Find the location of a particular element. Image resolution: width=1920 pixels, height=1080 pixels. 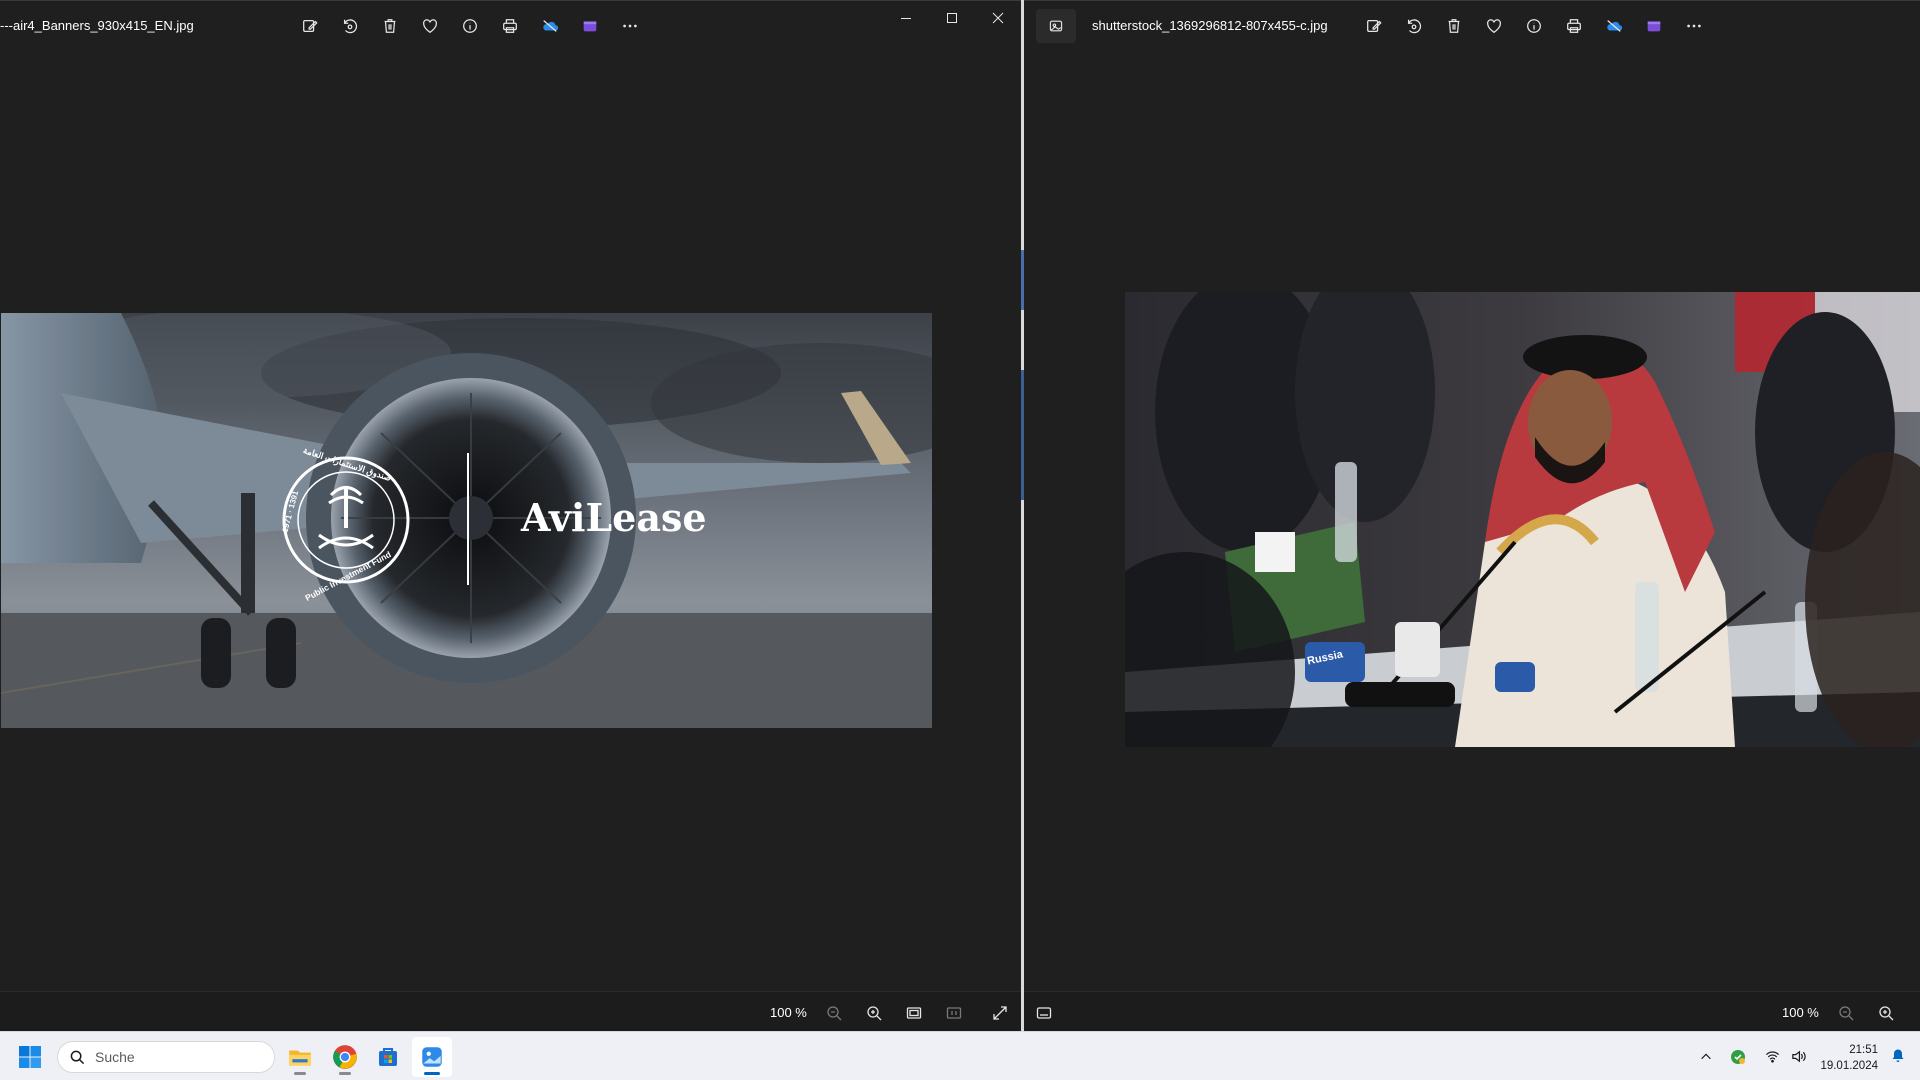

store-icon is located at coordinates (388, 1057).